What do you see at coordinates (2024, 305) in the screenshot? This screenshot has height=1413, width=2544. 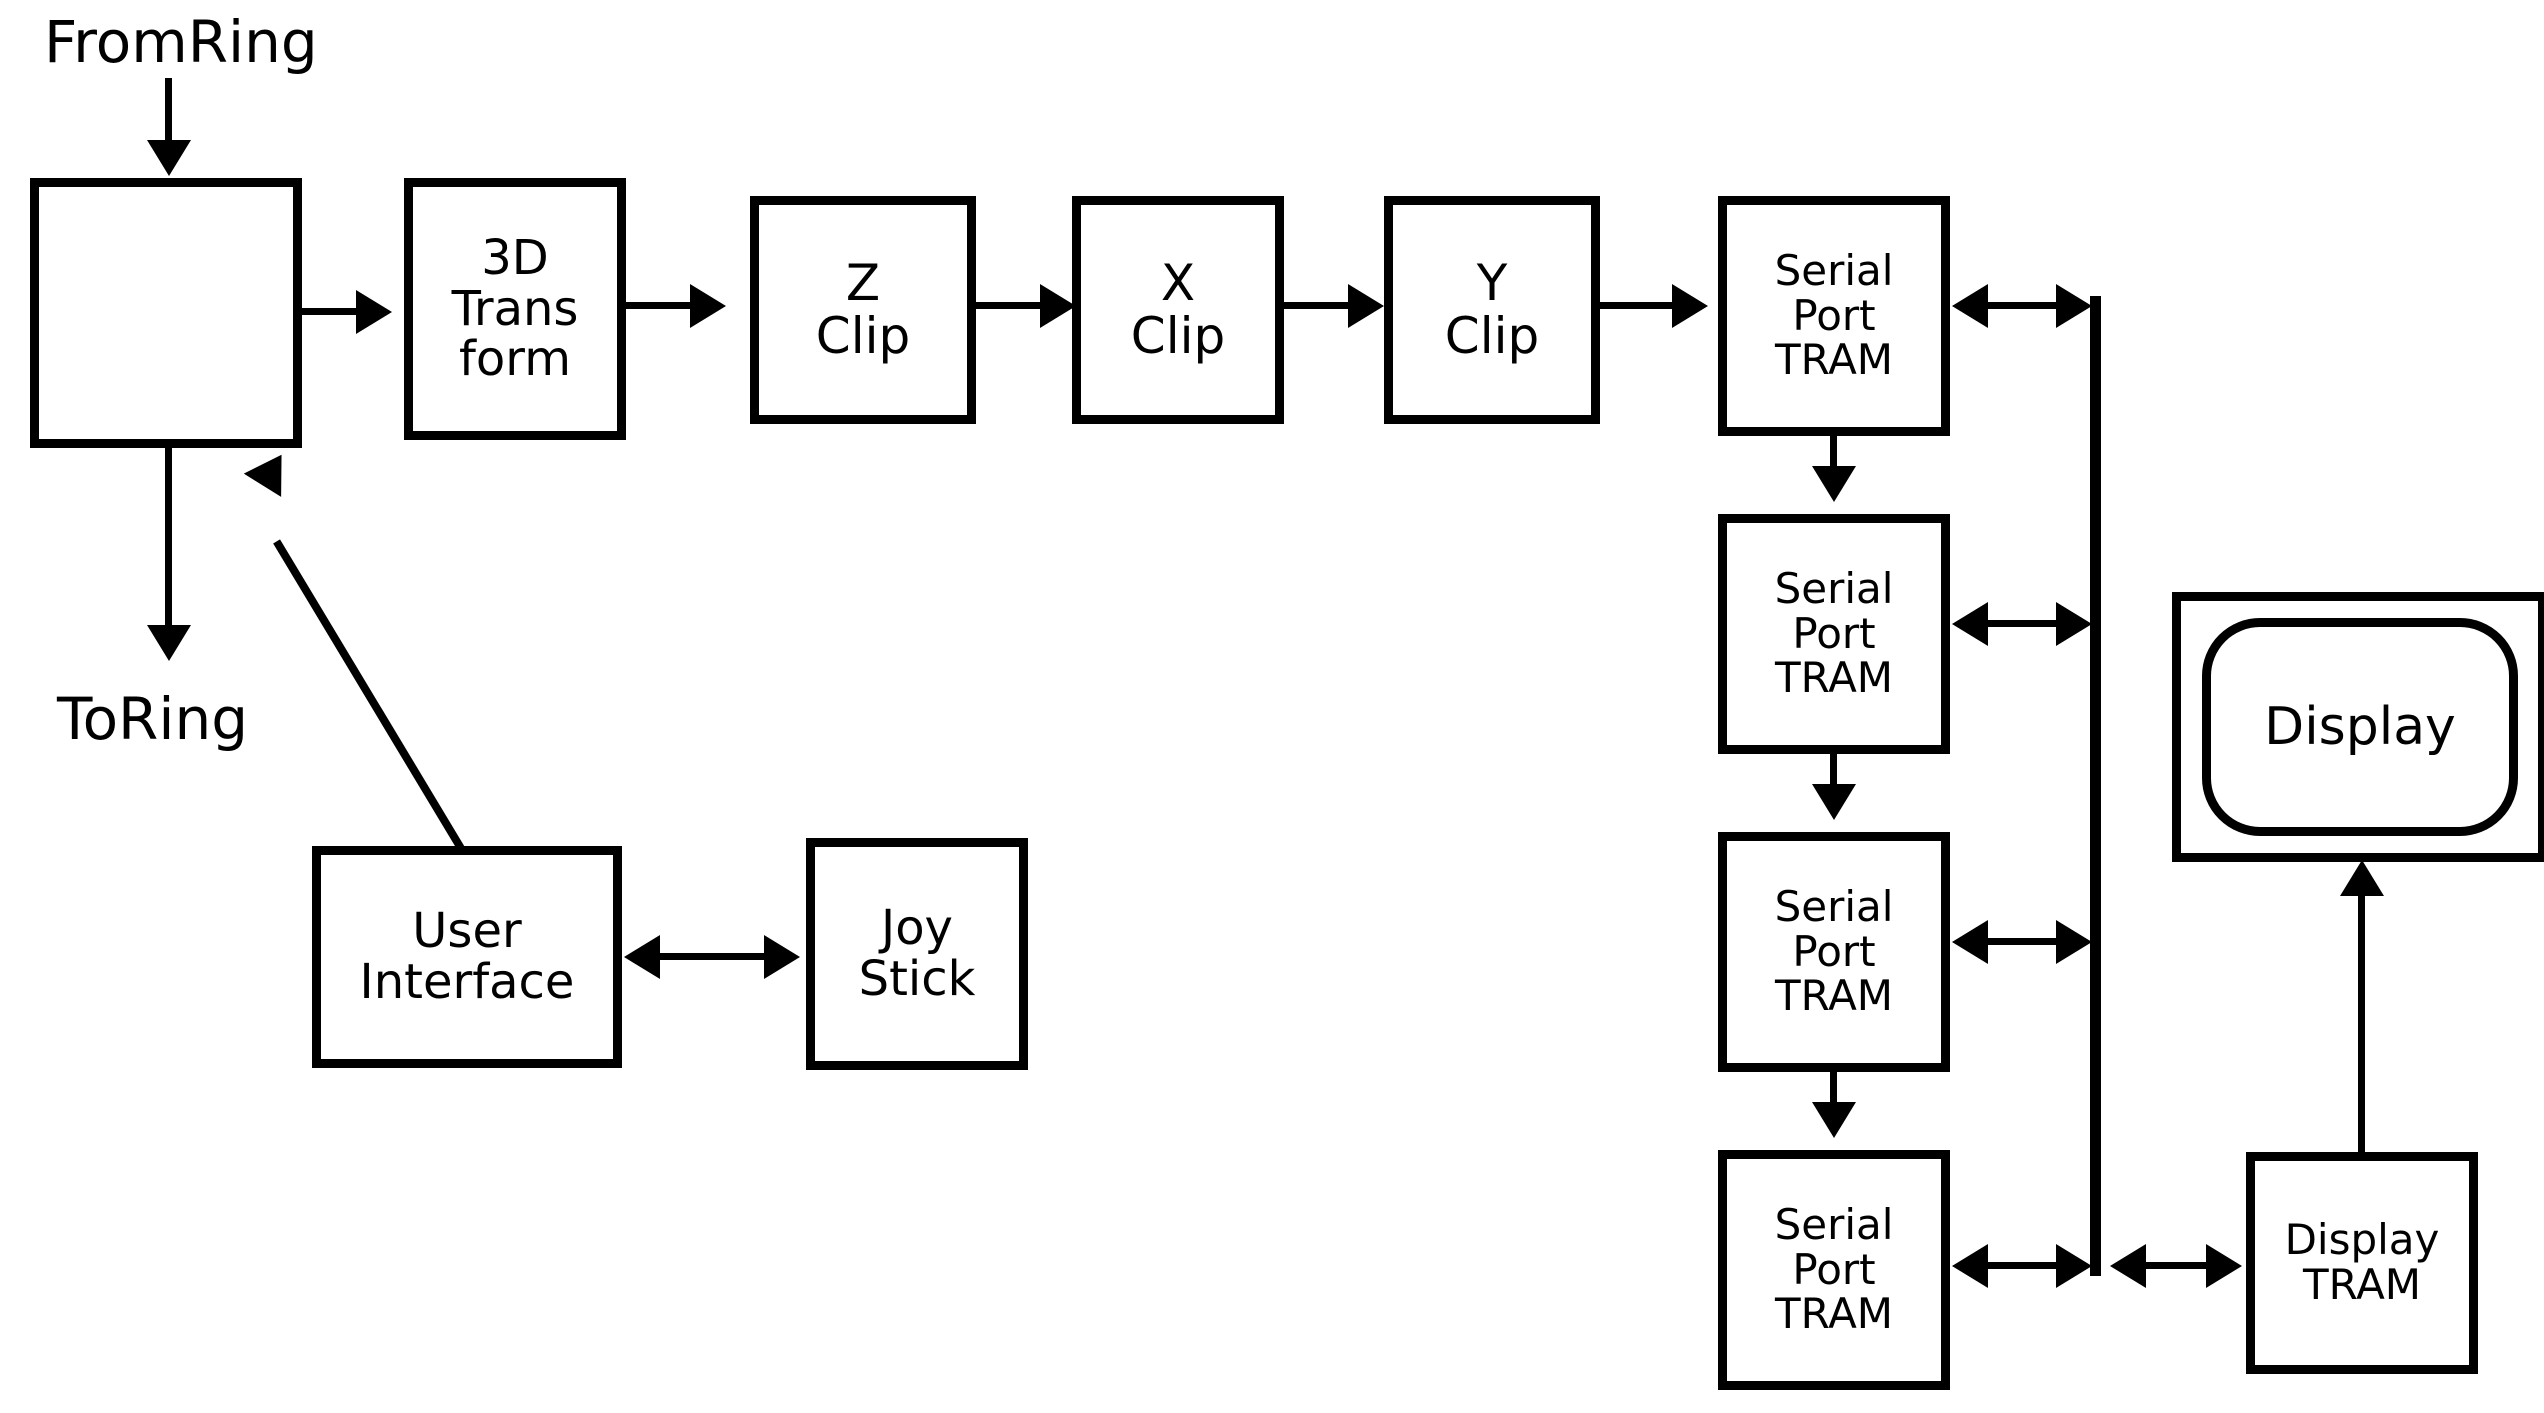 I see `tram1-bus-line` at bounding box center [2024, 305].